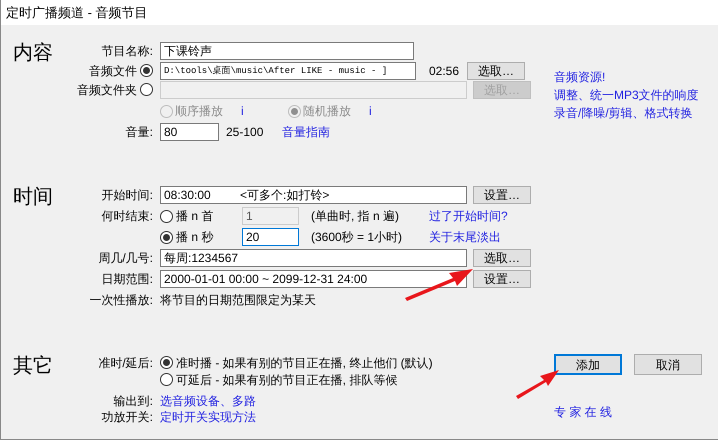  What do you see at coordinates (125, 258) in the screenshot?
I see `field-label: 周几/几号:` at bounding box center [125, 258].